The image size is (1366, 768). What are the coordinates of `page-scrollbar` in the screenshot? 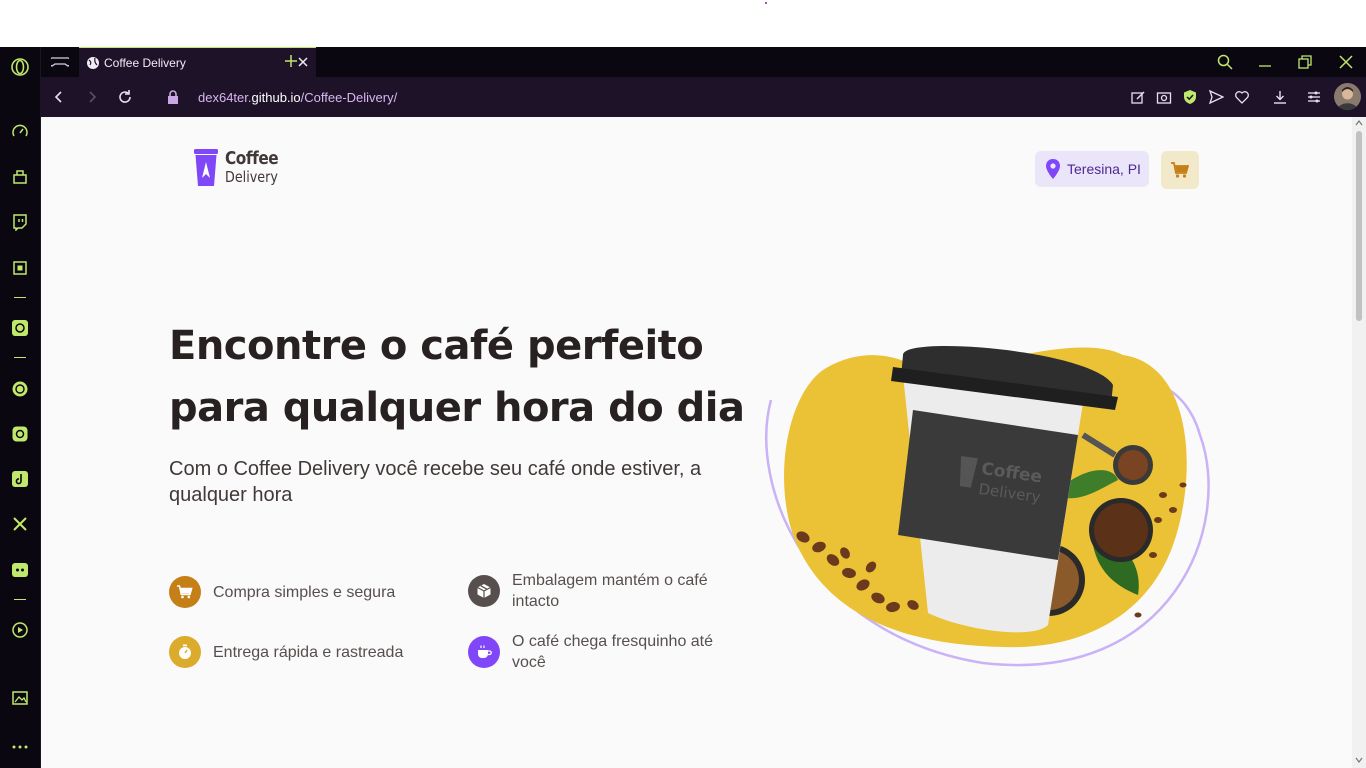 It's located at (1359, 442).